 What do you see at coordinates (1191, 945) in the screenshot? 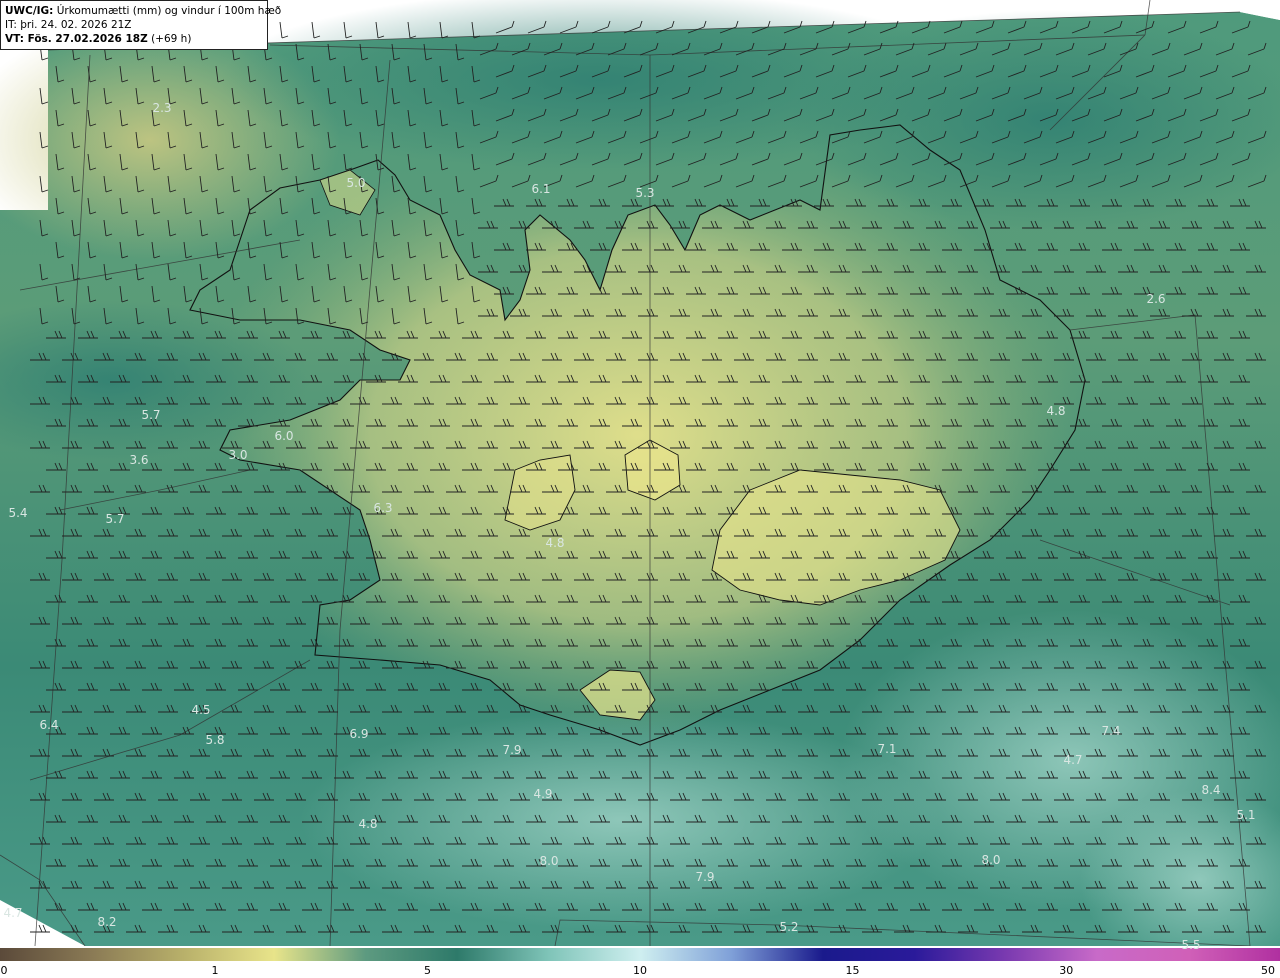
I see `precip-value-label: 5.5` at bounding box center [1191, 945].